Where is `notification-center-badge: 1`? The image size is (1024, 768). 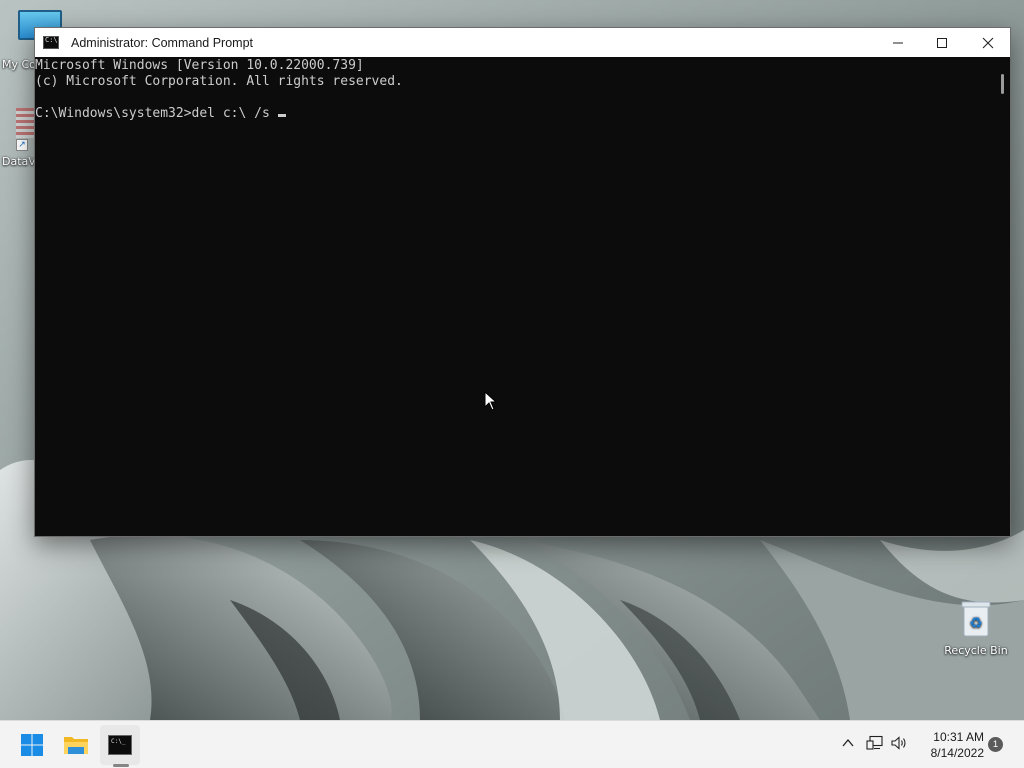 notification-center-badge: 1 is located at coordinates (995, 744).